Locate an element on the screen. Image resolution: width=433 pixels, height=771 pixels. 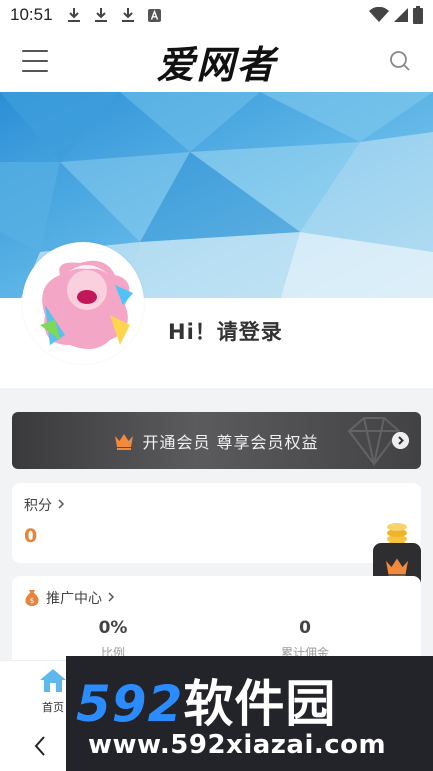
app-header: 爱网者 is located at coordinates (216, 61).